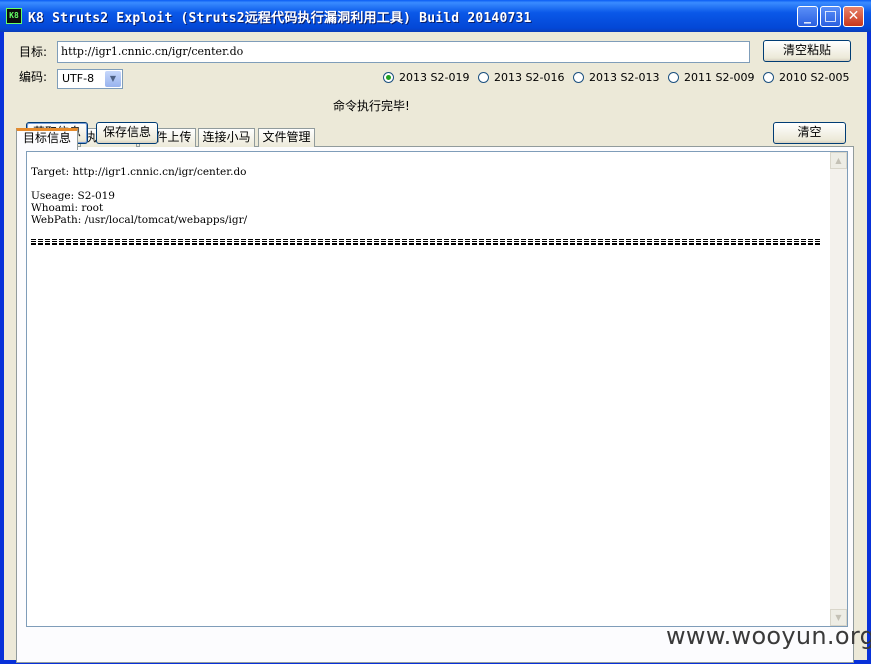  I want to click on encoding-select: UTF-8 ▼, so click(90, 79).